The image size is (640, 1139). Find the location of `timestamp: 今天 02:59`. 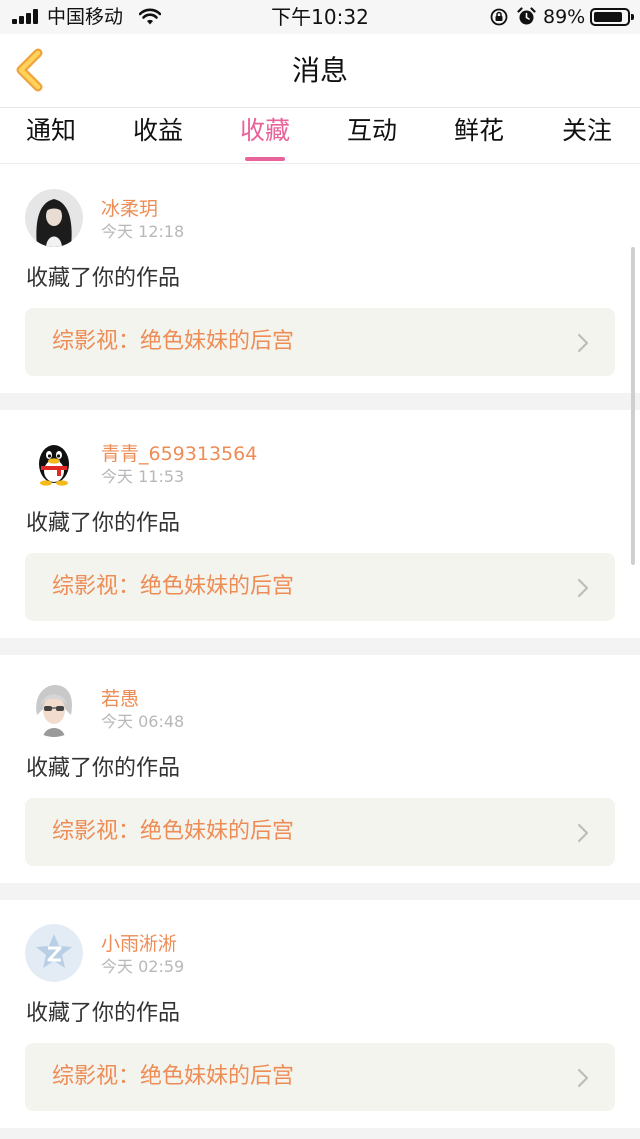

timestamp: 今天 02:59 is located at coordinates (143, 966).